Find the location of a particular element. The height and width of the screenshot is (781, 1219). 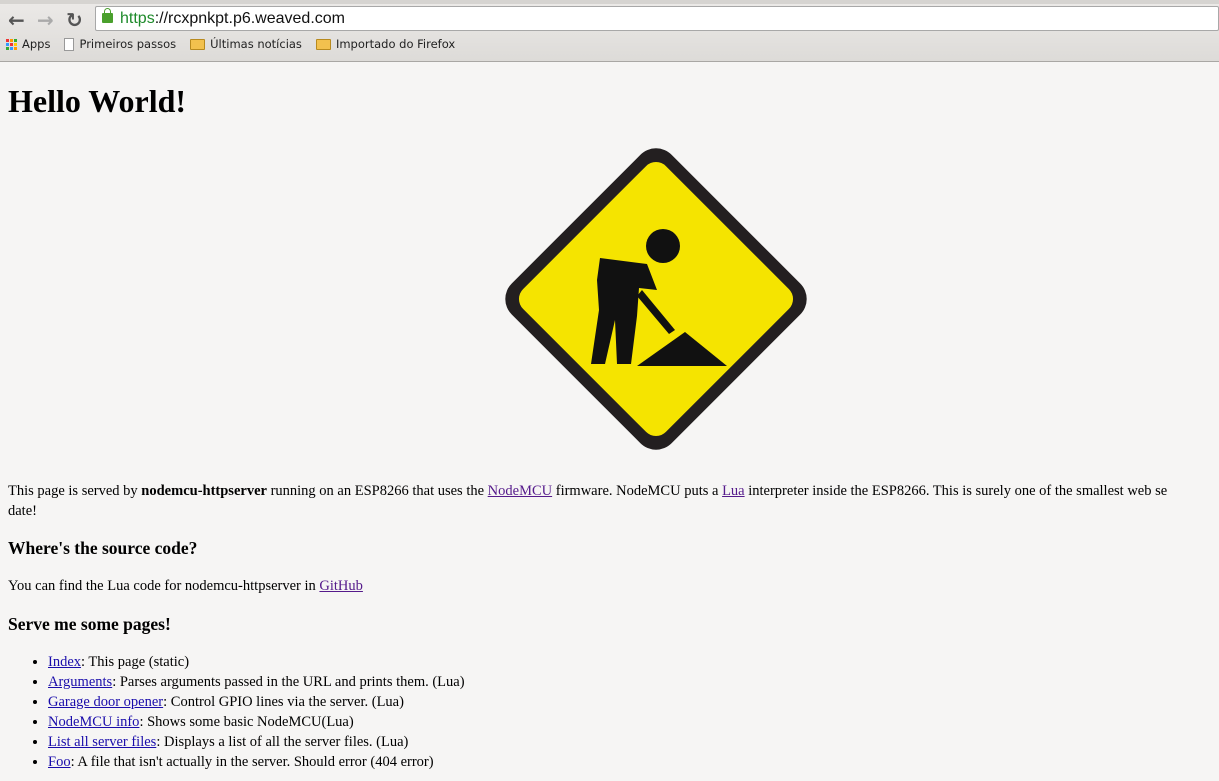

bookmark-label: Importado do Firefox is located at coordinates (395, 44).